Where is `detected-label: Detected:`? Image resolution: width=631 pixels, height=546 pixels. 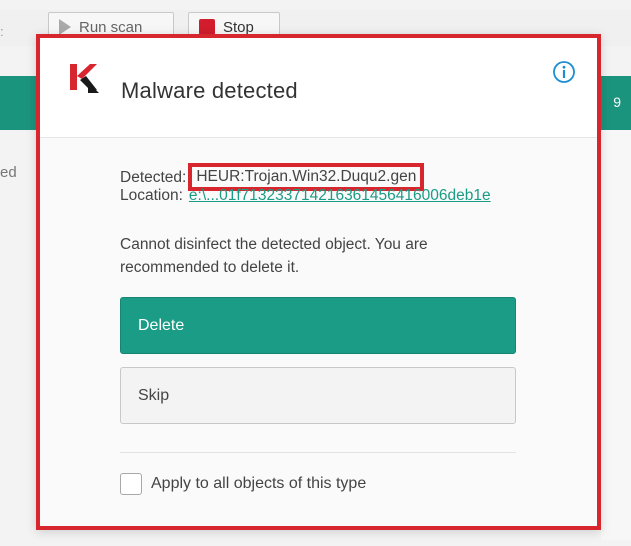 detected-label: Detected: is located at coordinates (153, 177).